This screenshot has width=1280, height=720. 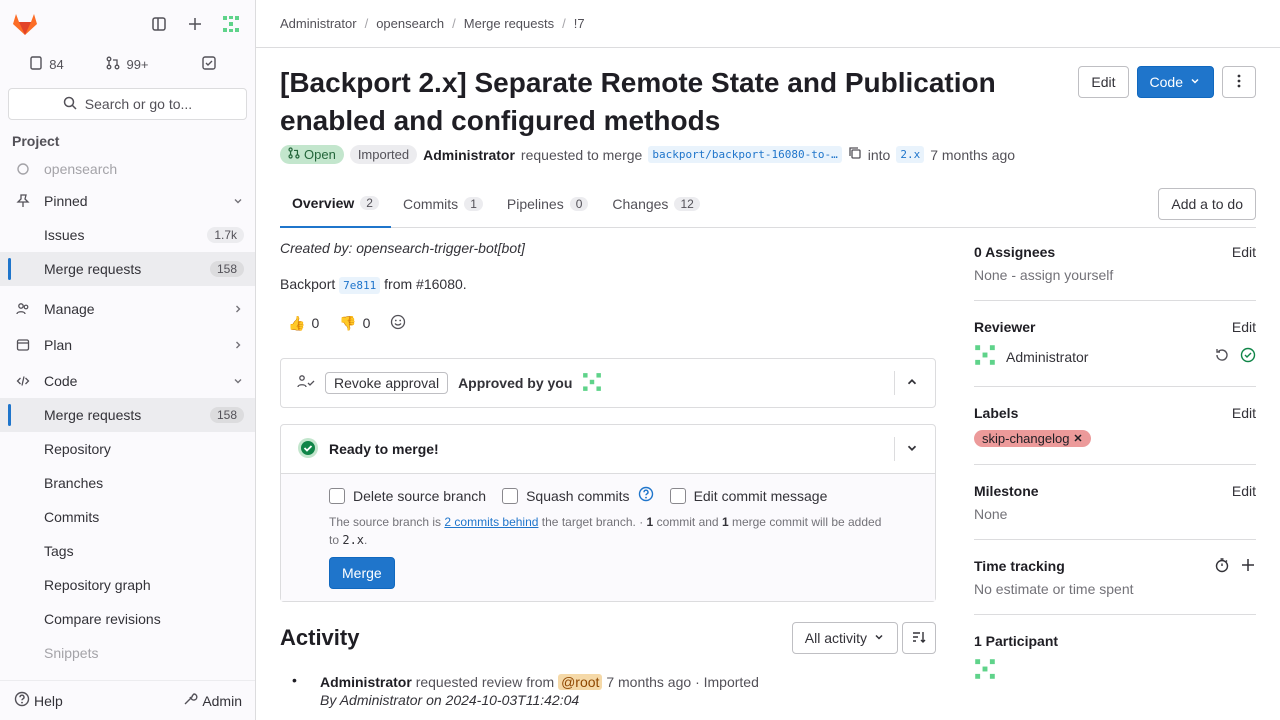 What do you see at coordinates (580, 682) in the screenshot?
I see `mention-link: @root` at bounding box center [580, 682].